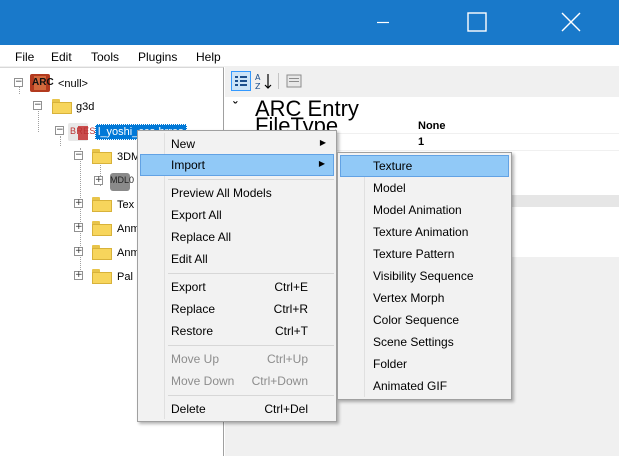 The image size is (619, 456). Describe the element at coordinates (424, 166) in the screenshot. I see `submenu-item-texture: Texture` at that location.